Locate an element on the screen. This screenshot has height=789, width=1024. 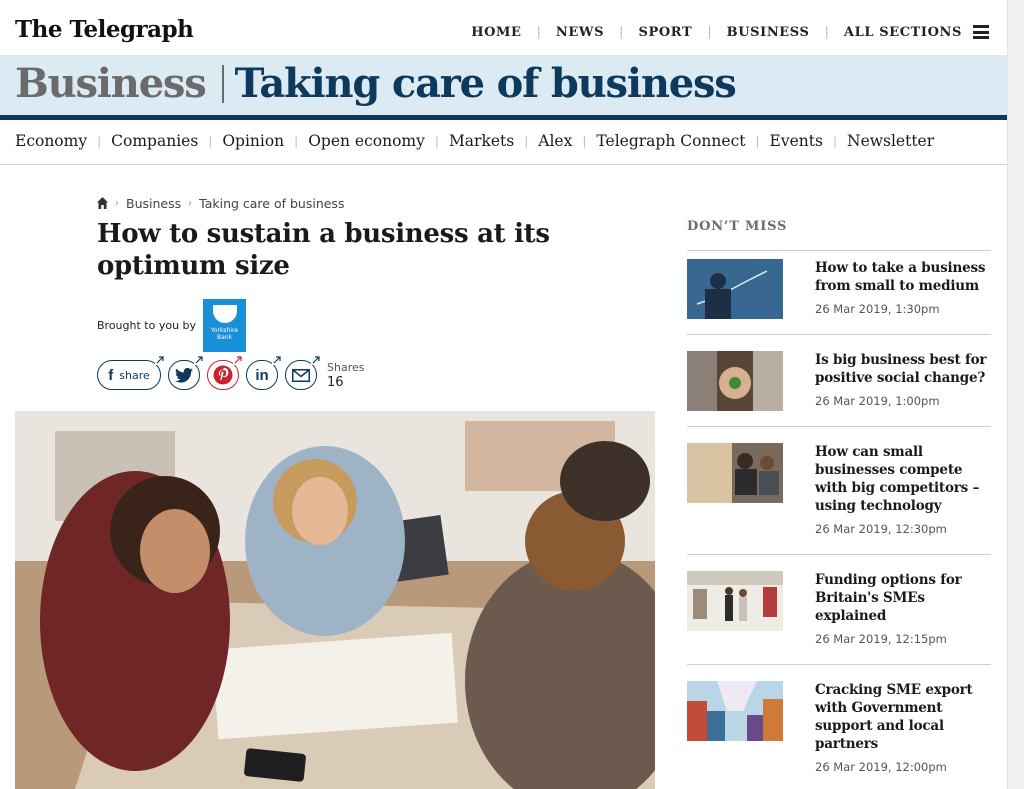
subnav-rule is located at coordinates (503, 164).